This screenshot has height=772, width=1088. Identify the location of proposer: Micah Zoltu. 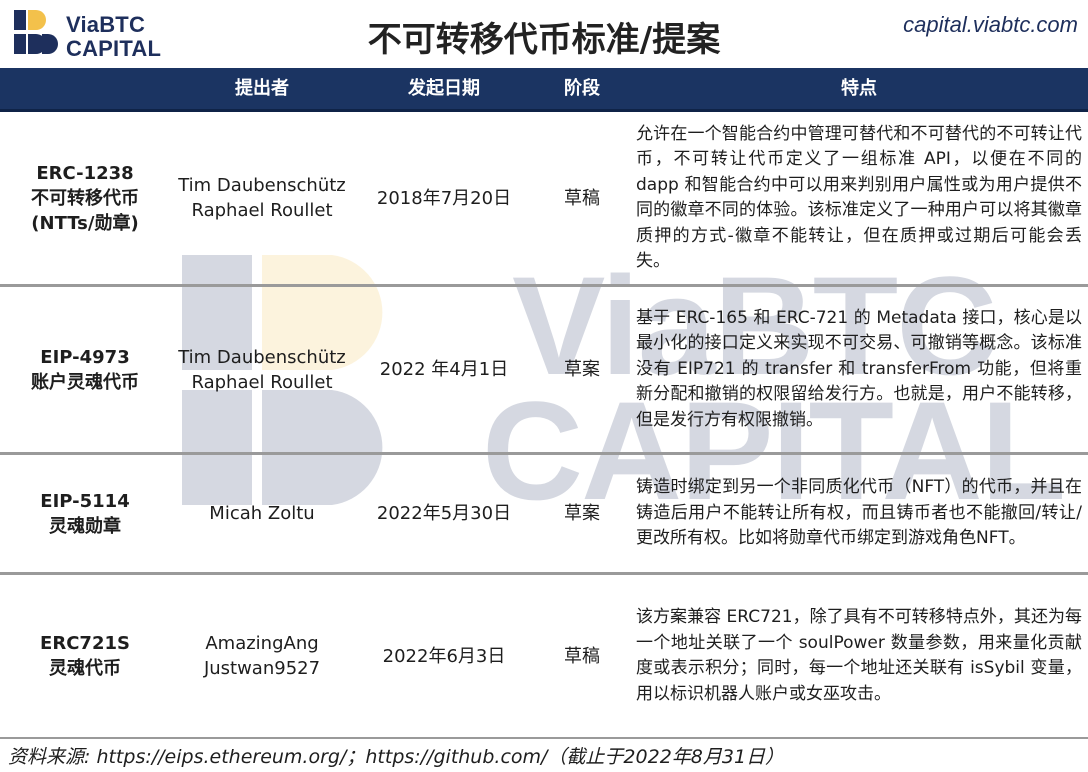
(262, 513).